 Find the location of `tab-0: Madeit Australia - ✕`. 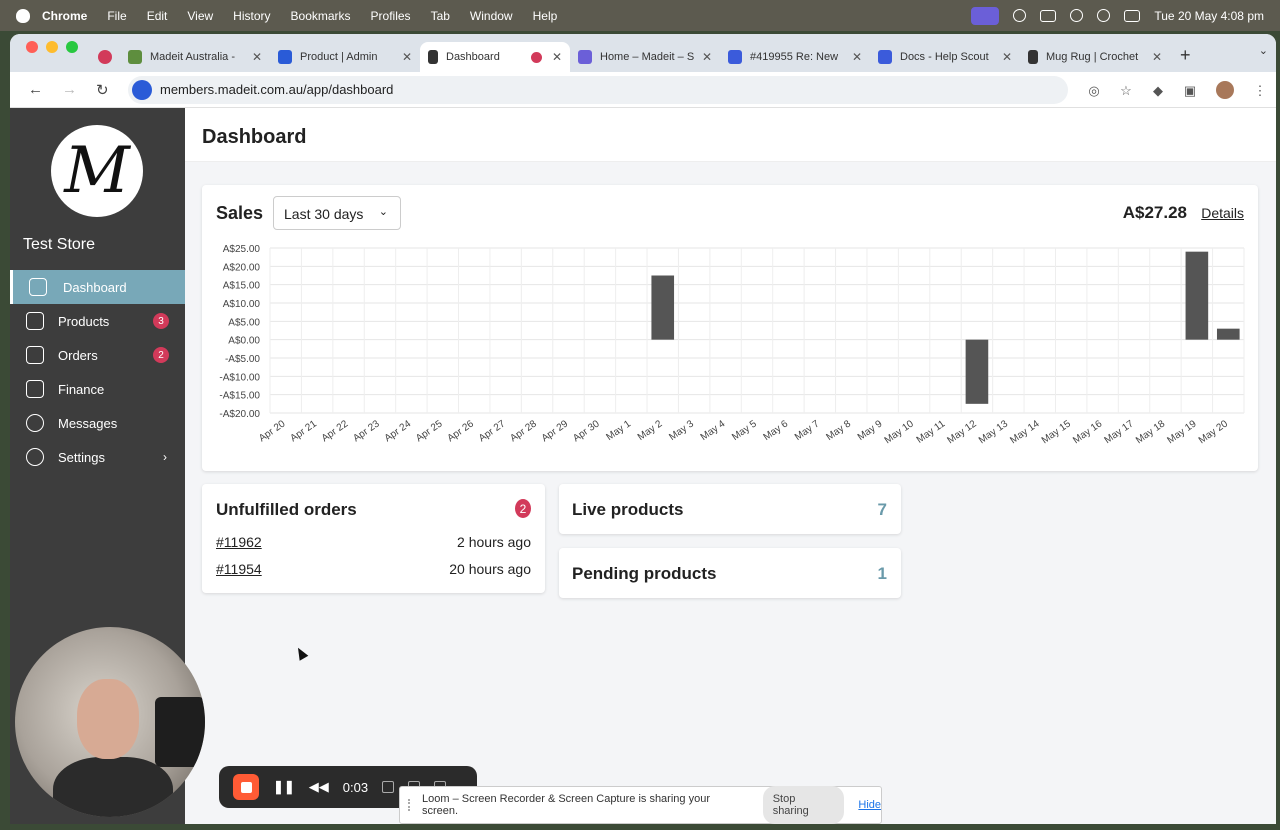

tab-0: Madeit Australia - ✕ is located at coordinates (195, 57).